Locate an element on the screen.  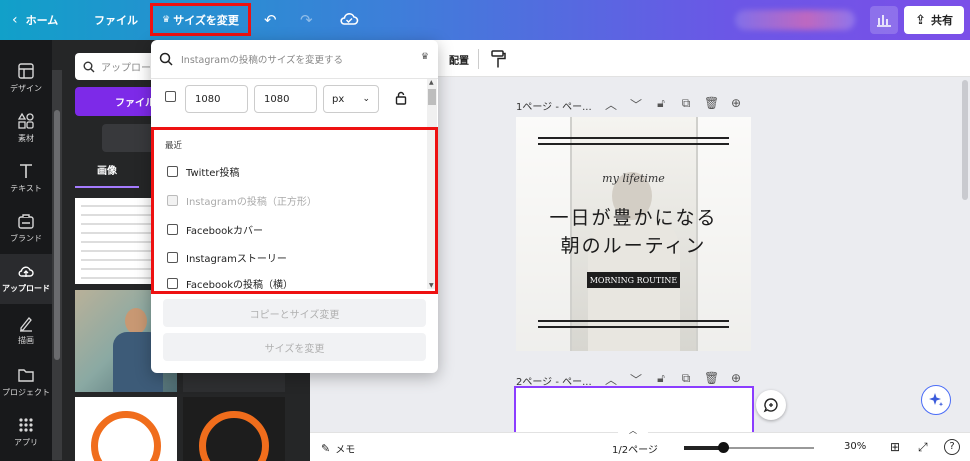
resize-search-input: Instagramの投稿のサイズを変更する ♛ is located at coordinates (294, 59).